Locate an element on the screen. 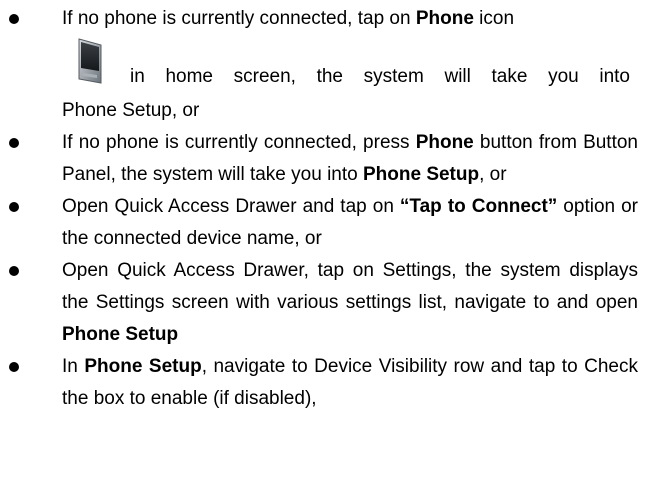 Image resolution: width=646 pixels, height=479 pixels. bold-term: “Tap to Connect” is located at coordinates (478, 206).